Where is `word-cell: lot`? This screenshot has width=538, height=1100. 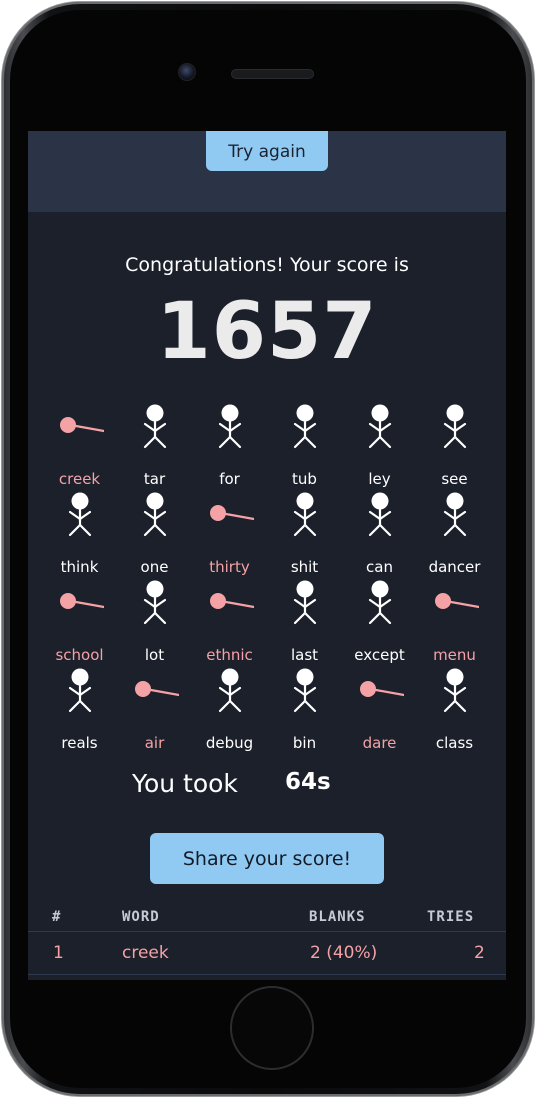 word-cell: lot is located at coordinates (154, 621).